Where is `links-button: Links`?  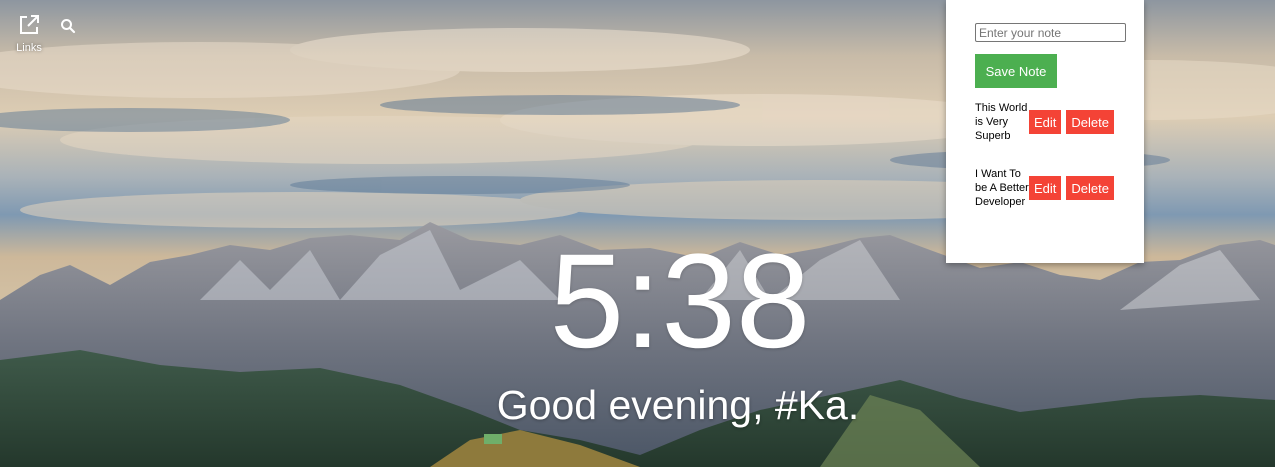 links-button: Links is located at coordinates (29, 34).